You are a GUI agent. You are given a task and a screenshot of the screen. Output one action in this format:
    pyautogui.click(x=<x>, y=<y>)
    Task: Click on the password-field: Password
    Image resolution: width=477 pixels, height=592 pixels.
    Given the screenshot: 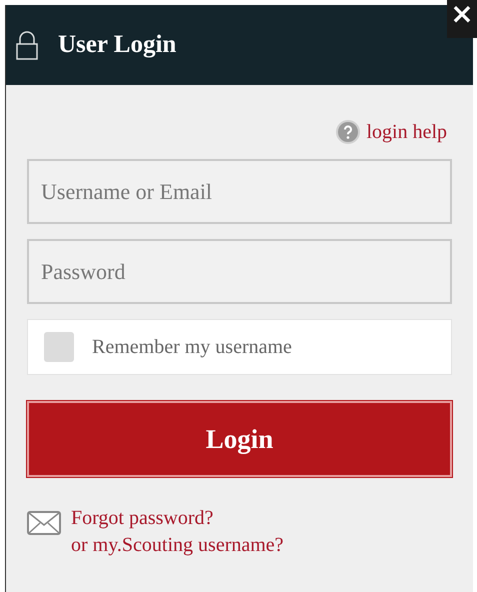 What is the action you would take?
    pyautogui.click(x=239, y=271)
    